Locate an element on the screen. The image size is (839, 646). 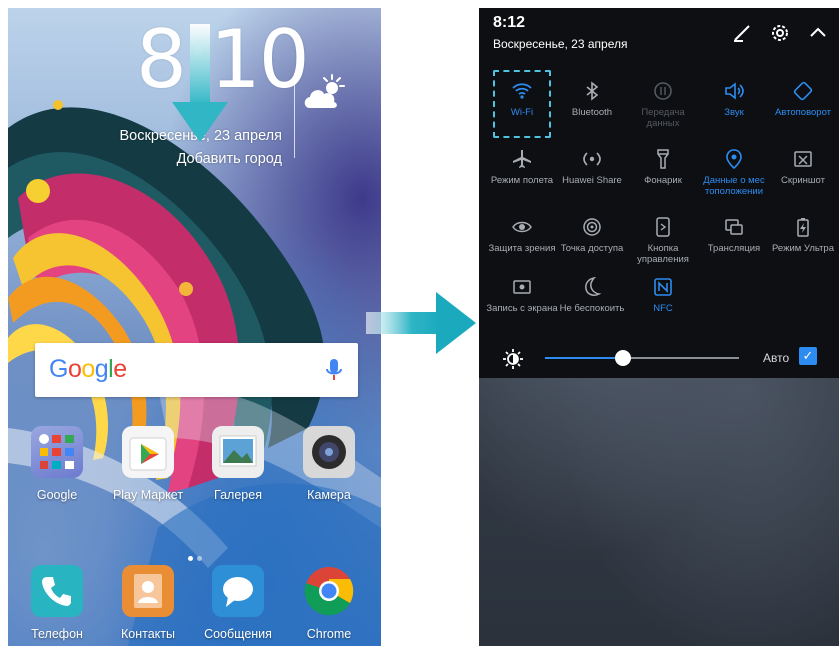
tile-do-not-disturb: Не беспокоить is located at coordinates (592, 295).